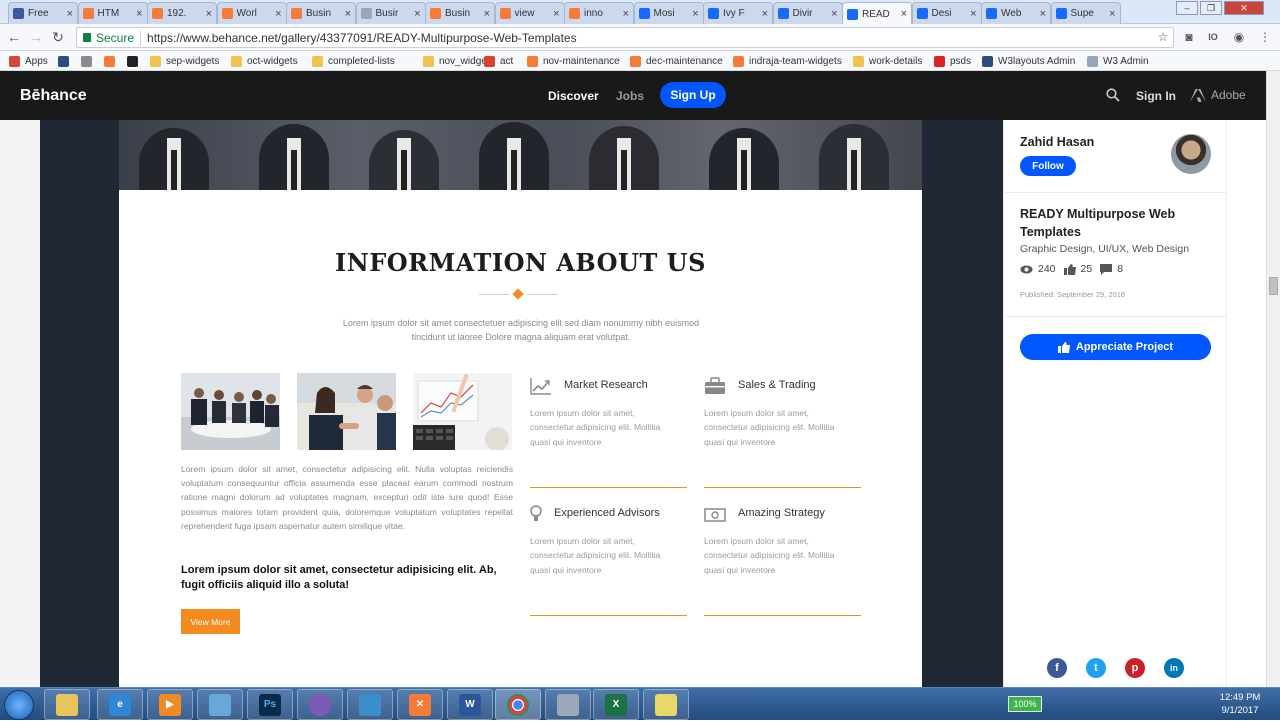 This screenshot has height=721, width=1280. Describe the element at coordinates (616, 704) in the screenshot. I see `taskbar-excel: X` at that location.